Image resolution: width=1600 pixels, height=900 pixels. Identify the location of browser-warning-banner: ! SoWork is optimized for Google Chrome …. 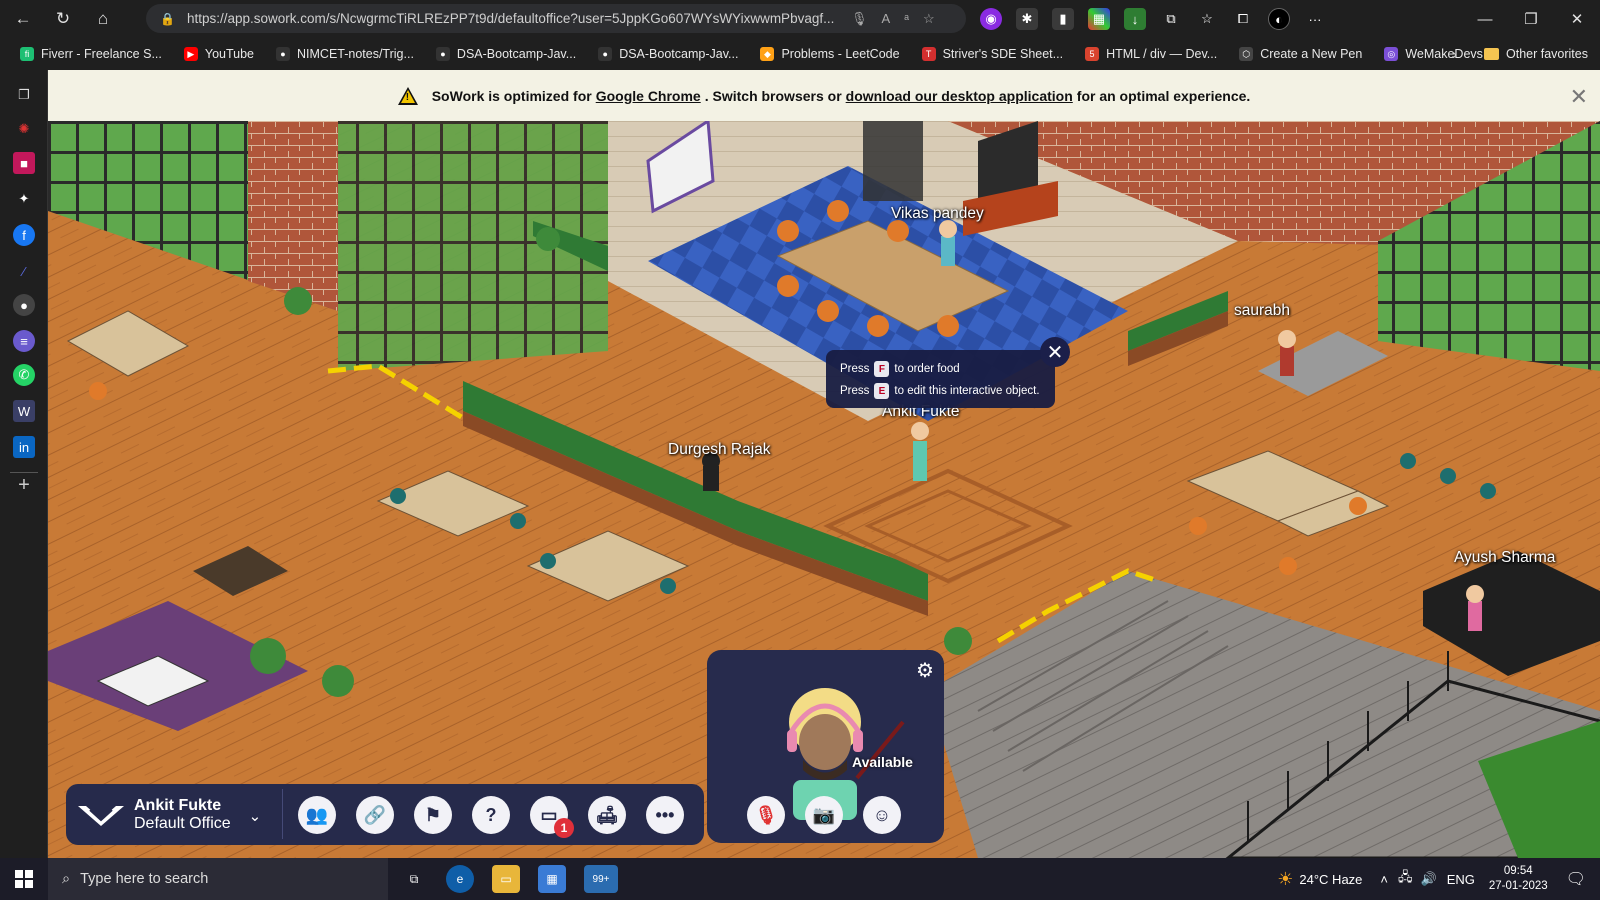
(824, 95).